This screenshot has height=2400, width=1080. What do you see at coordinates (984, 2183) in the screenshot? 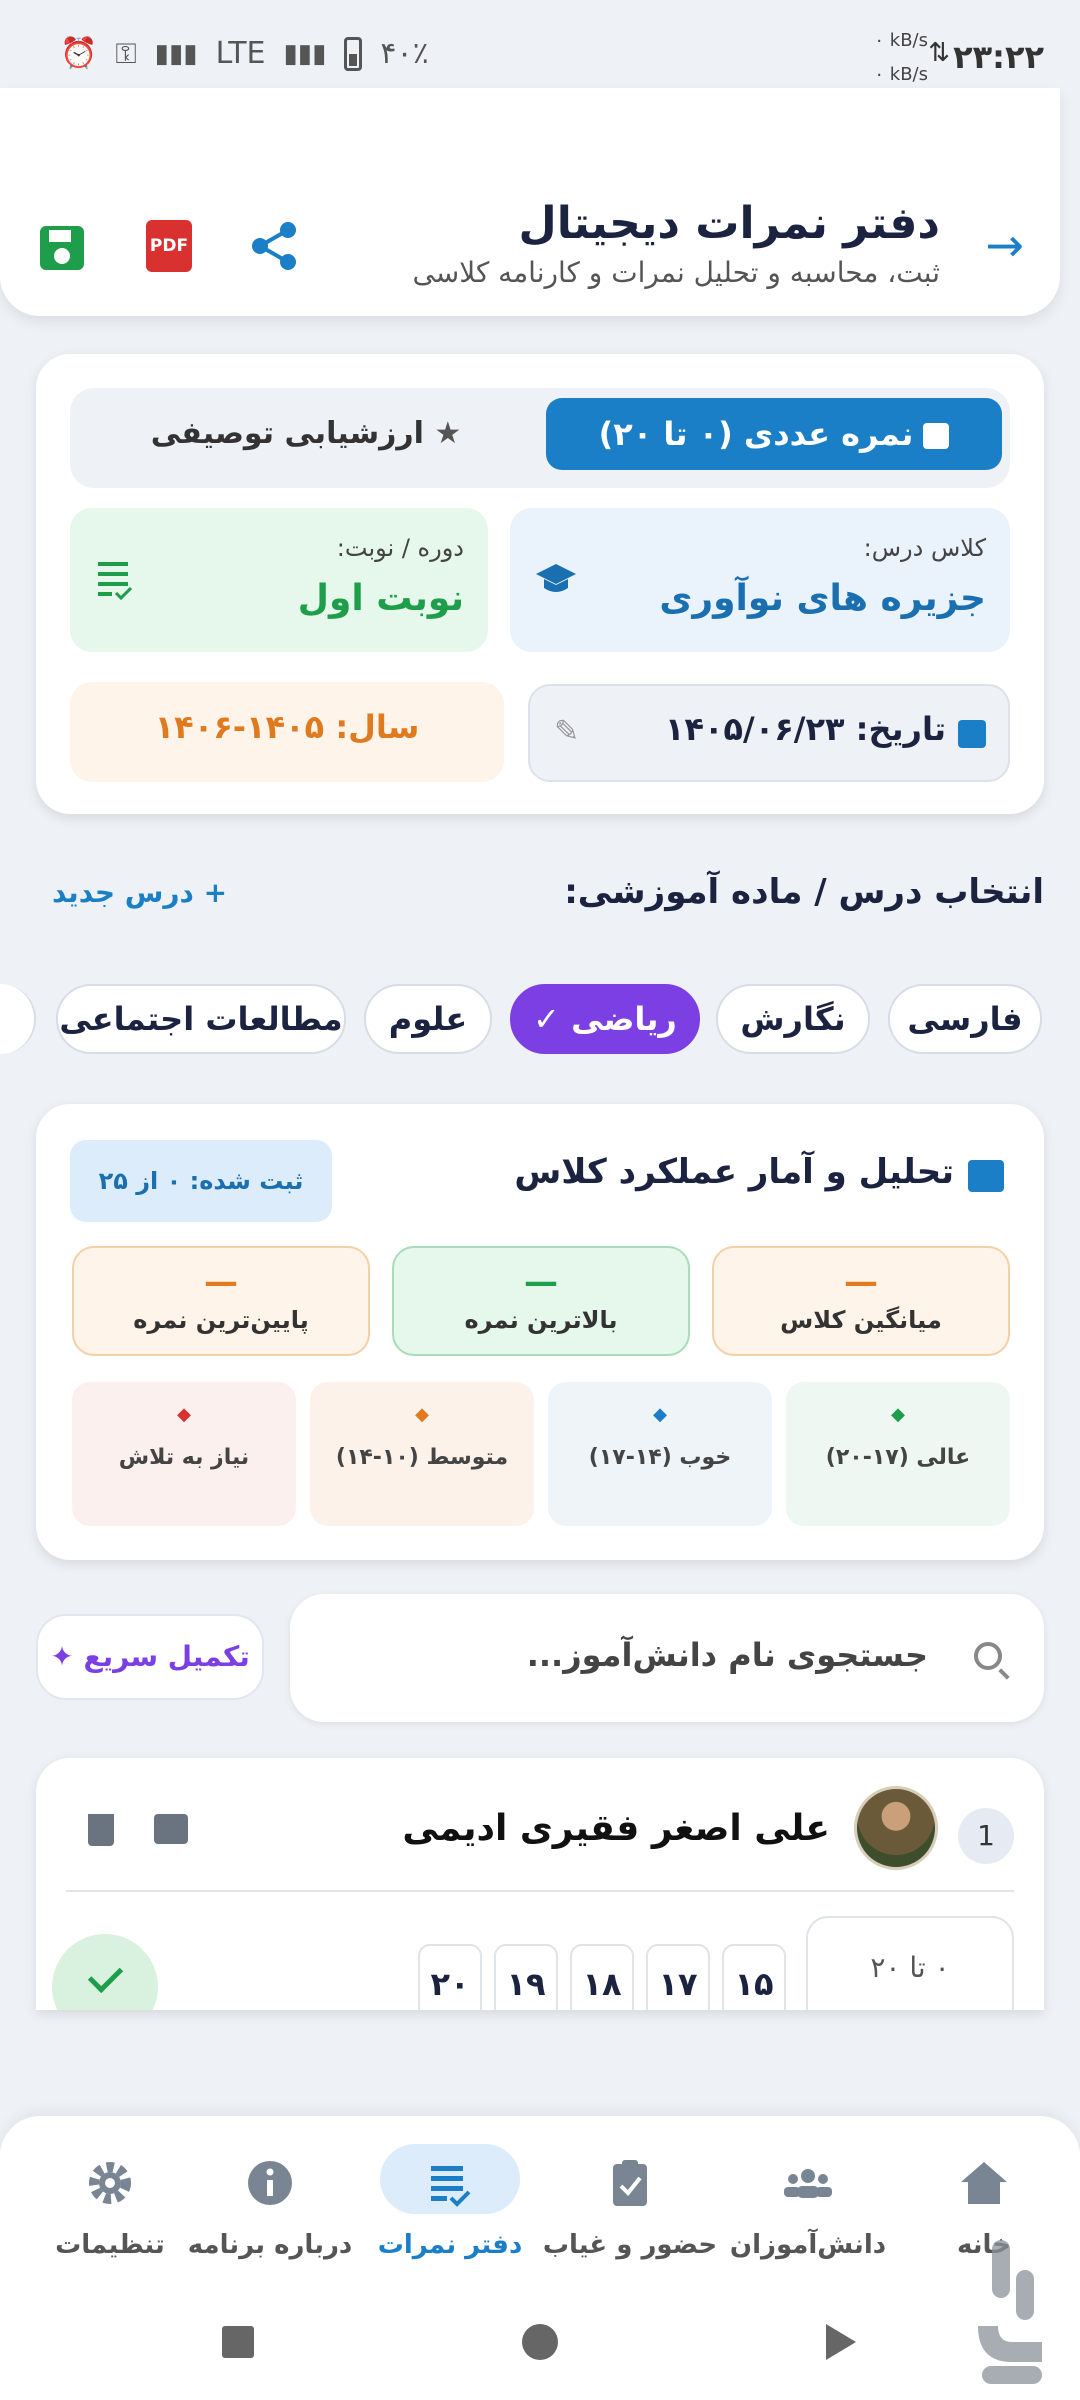
I see `home-icon` at bounding box center [984, 2183].